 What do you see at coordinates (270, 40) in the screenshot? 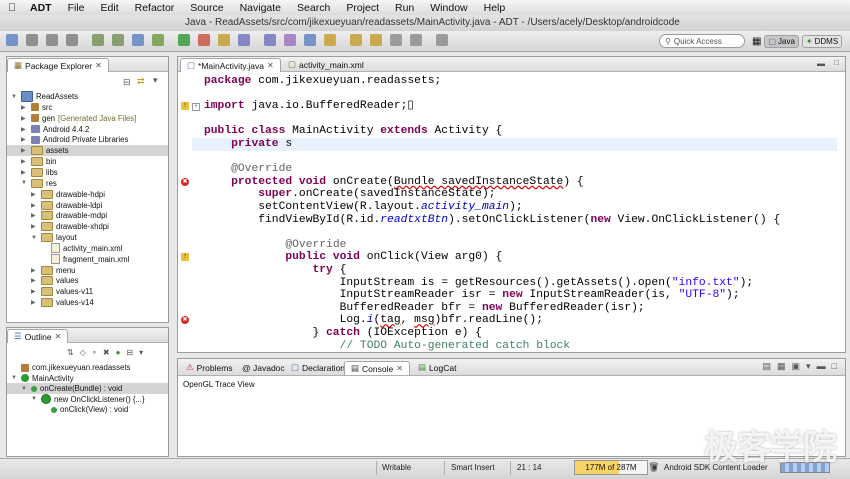
I see `new-interface-icon` at bounding box center [270, 40].